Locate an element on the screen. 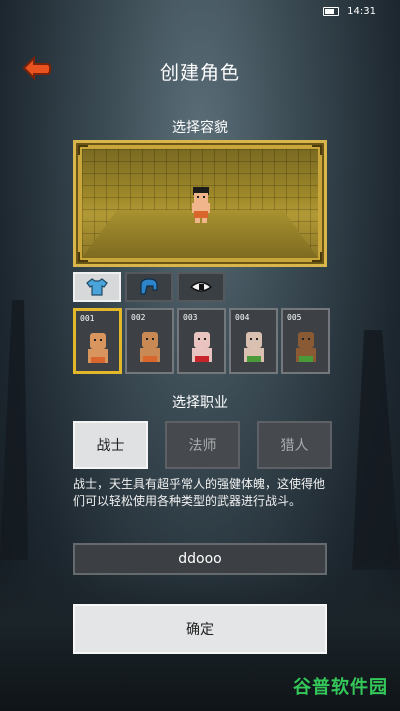 The image size is (400, 711). eye-icon is located at coordinates (201, 286).